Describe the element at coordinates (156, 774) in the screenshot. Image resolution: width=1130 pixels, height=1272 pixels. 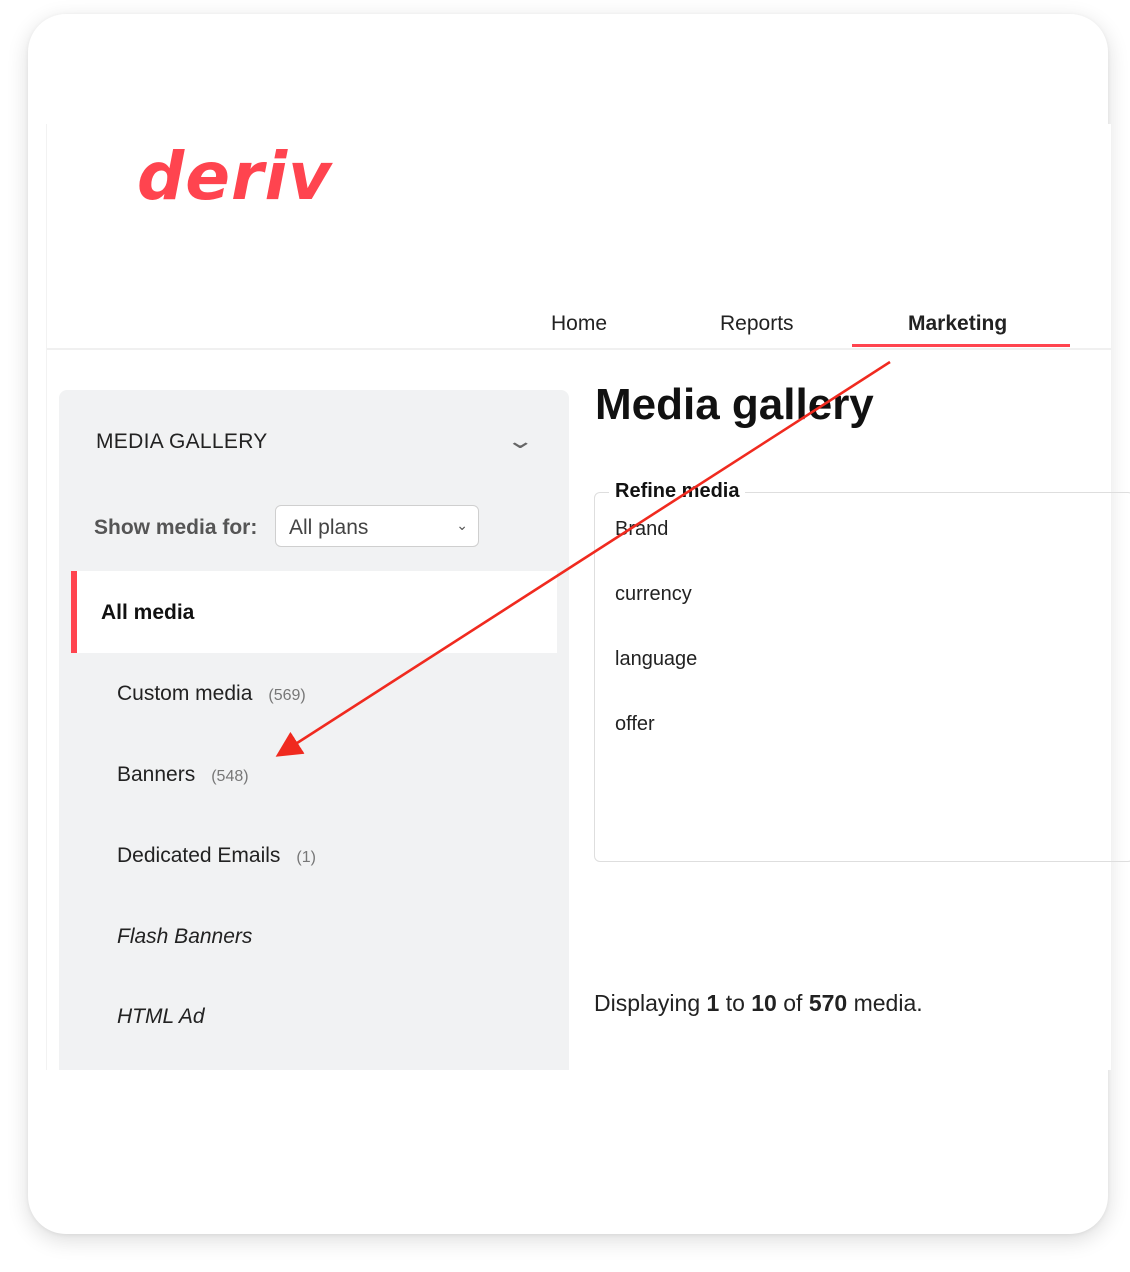
I see `sidebar-item-label: Banners` at that location.